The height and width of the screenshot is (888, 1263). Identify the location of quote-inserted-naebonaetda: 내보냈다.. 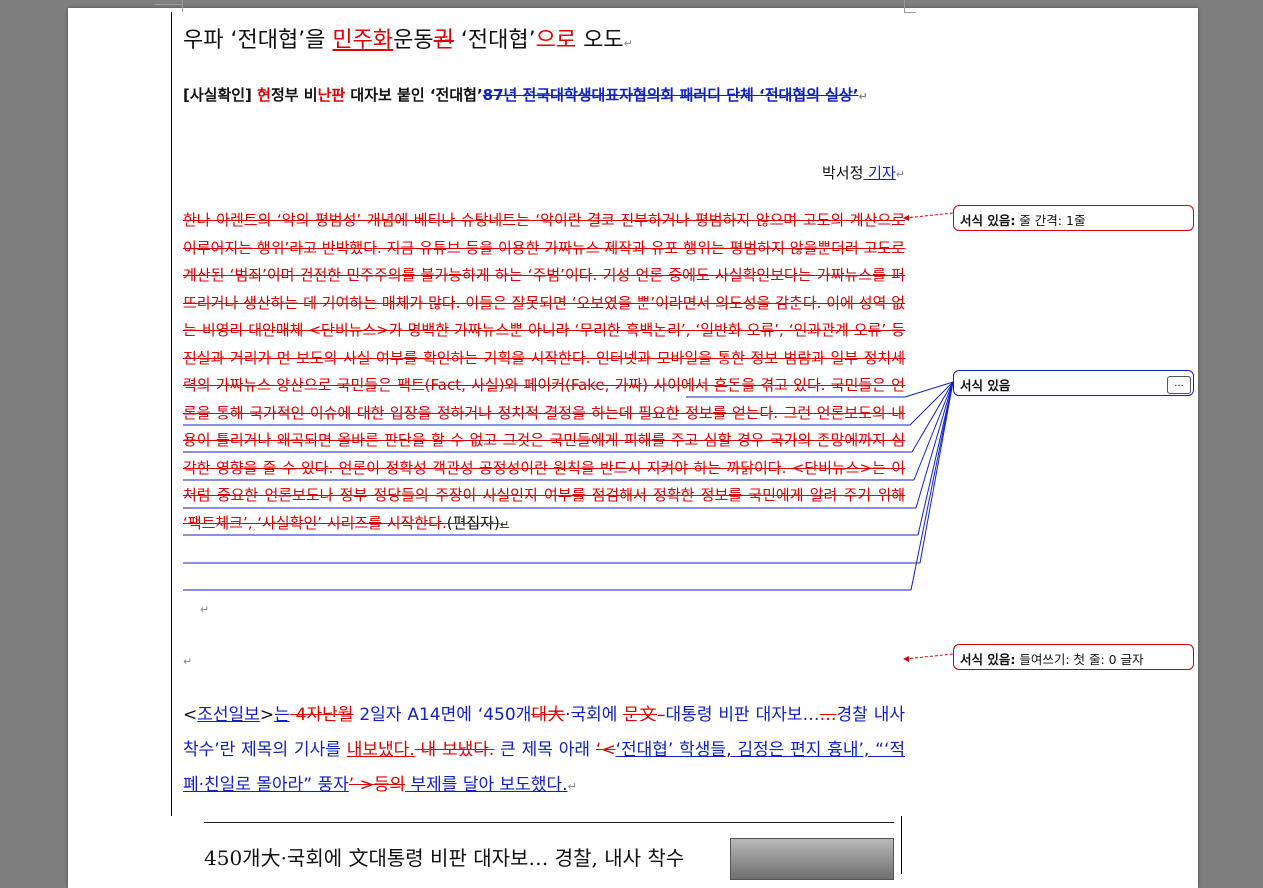
(380, 750).